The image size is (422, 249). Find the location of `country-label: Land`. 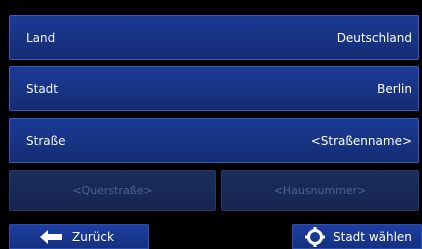

country-label: Land is located at coordinates (41, 37).